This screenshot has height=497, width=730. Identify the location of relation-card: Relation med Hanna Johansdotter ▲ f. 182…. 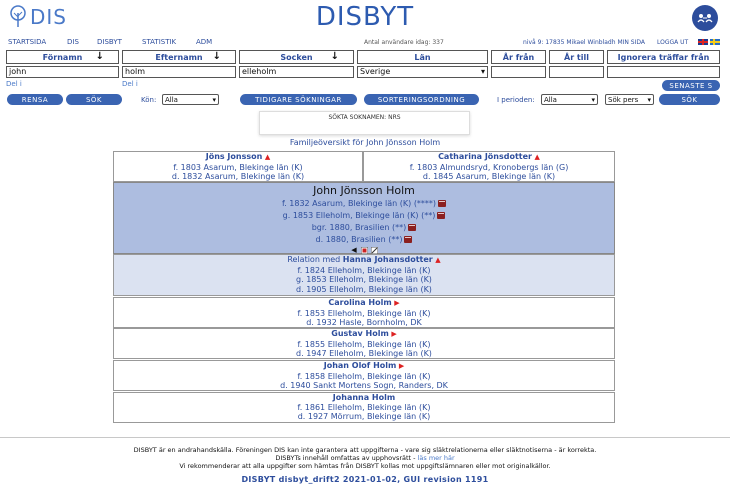
(364, 275).